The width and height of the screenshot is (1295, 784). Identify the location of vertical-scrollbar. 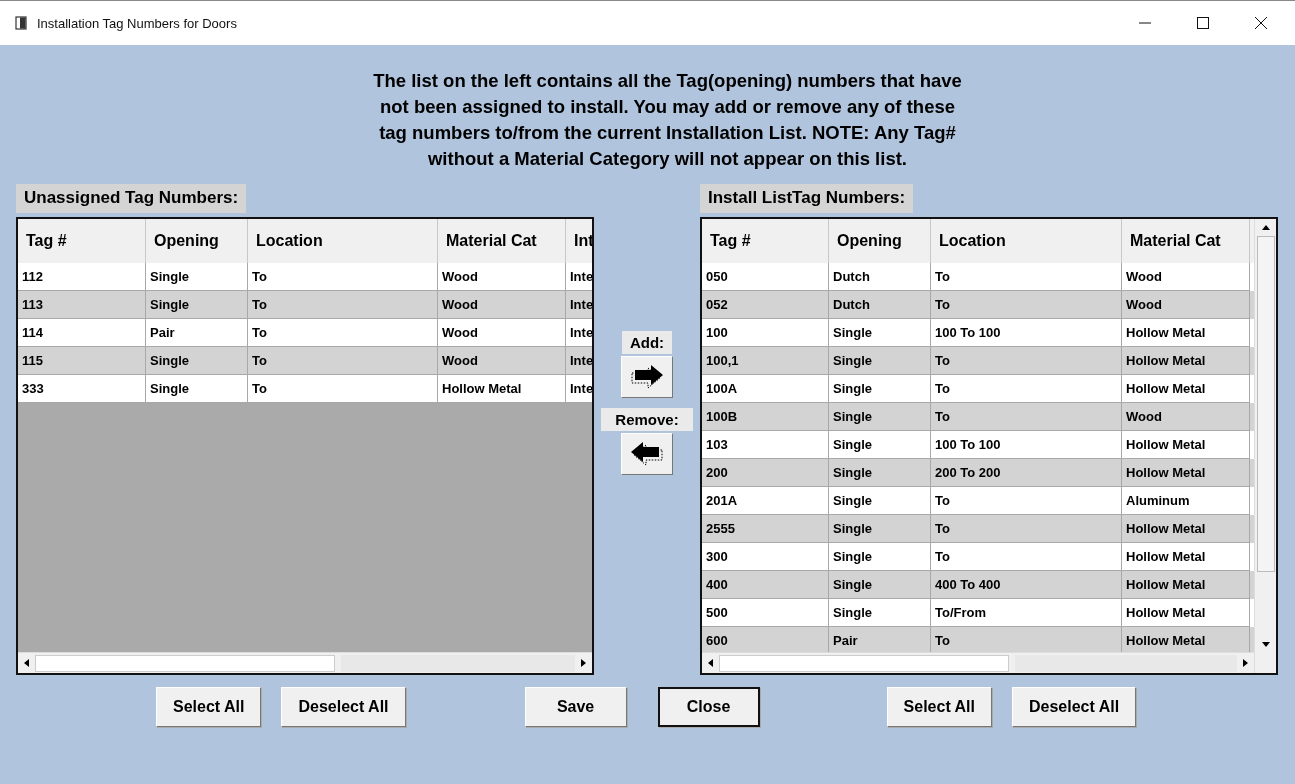
(1265, 446).